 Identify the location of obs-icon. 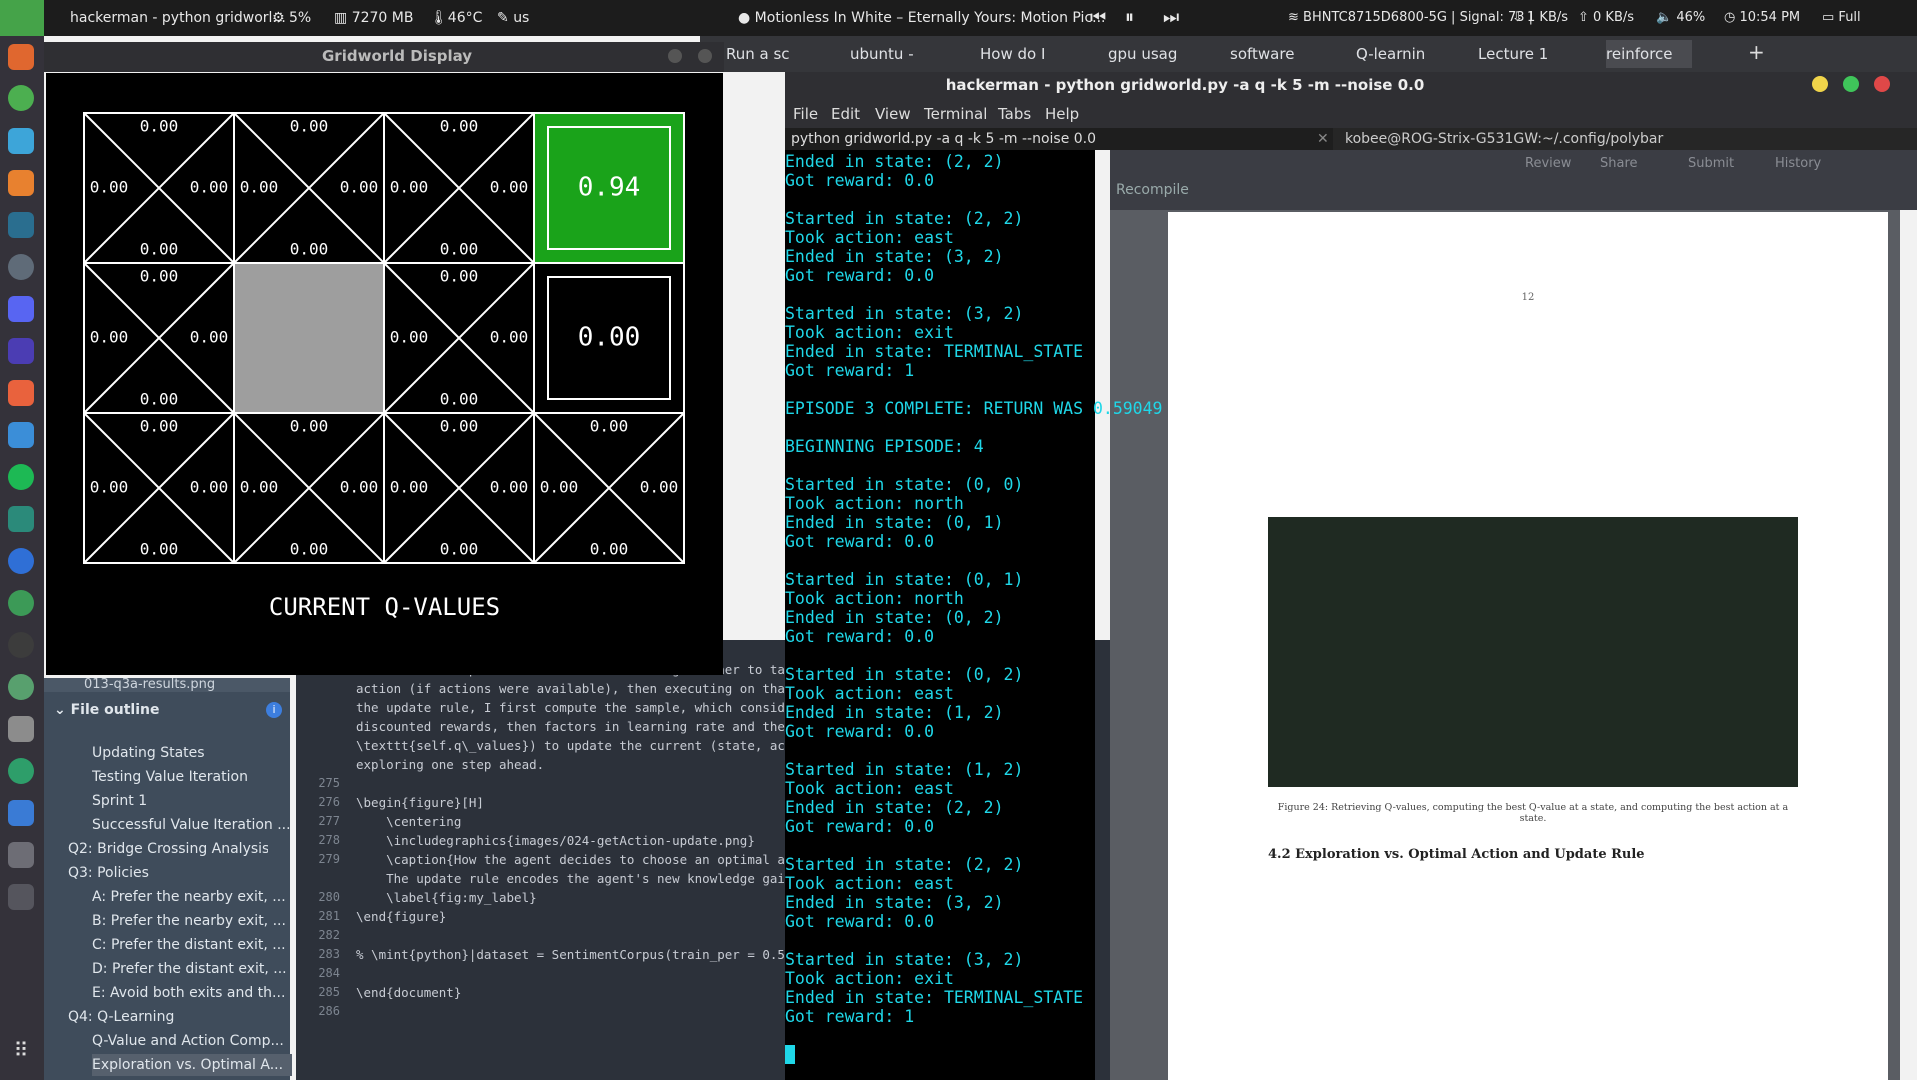
(21, 645).